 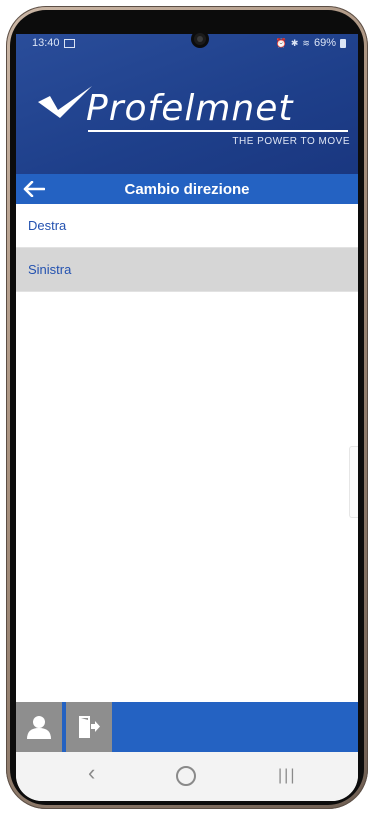 I want to click on option-sinistra: Sinistra, so click(x=187, y=270).